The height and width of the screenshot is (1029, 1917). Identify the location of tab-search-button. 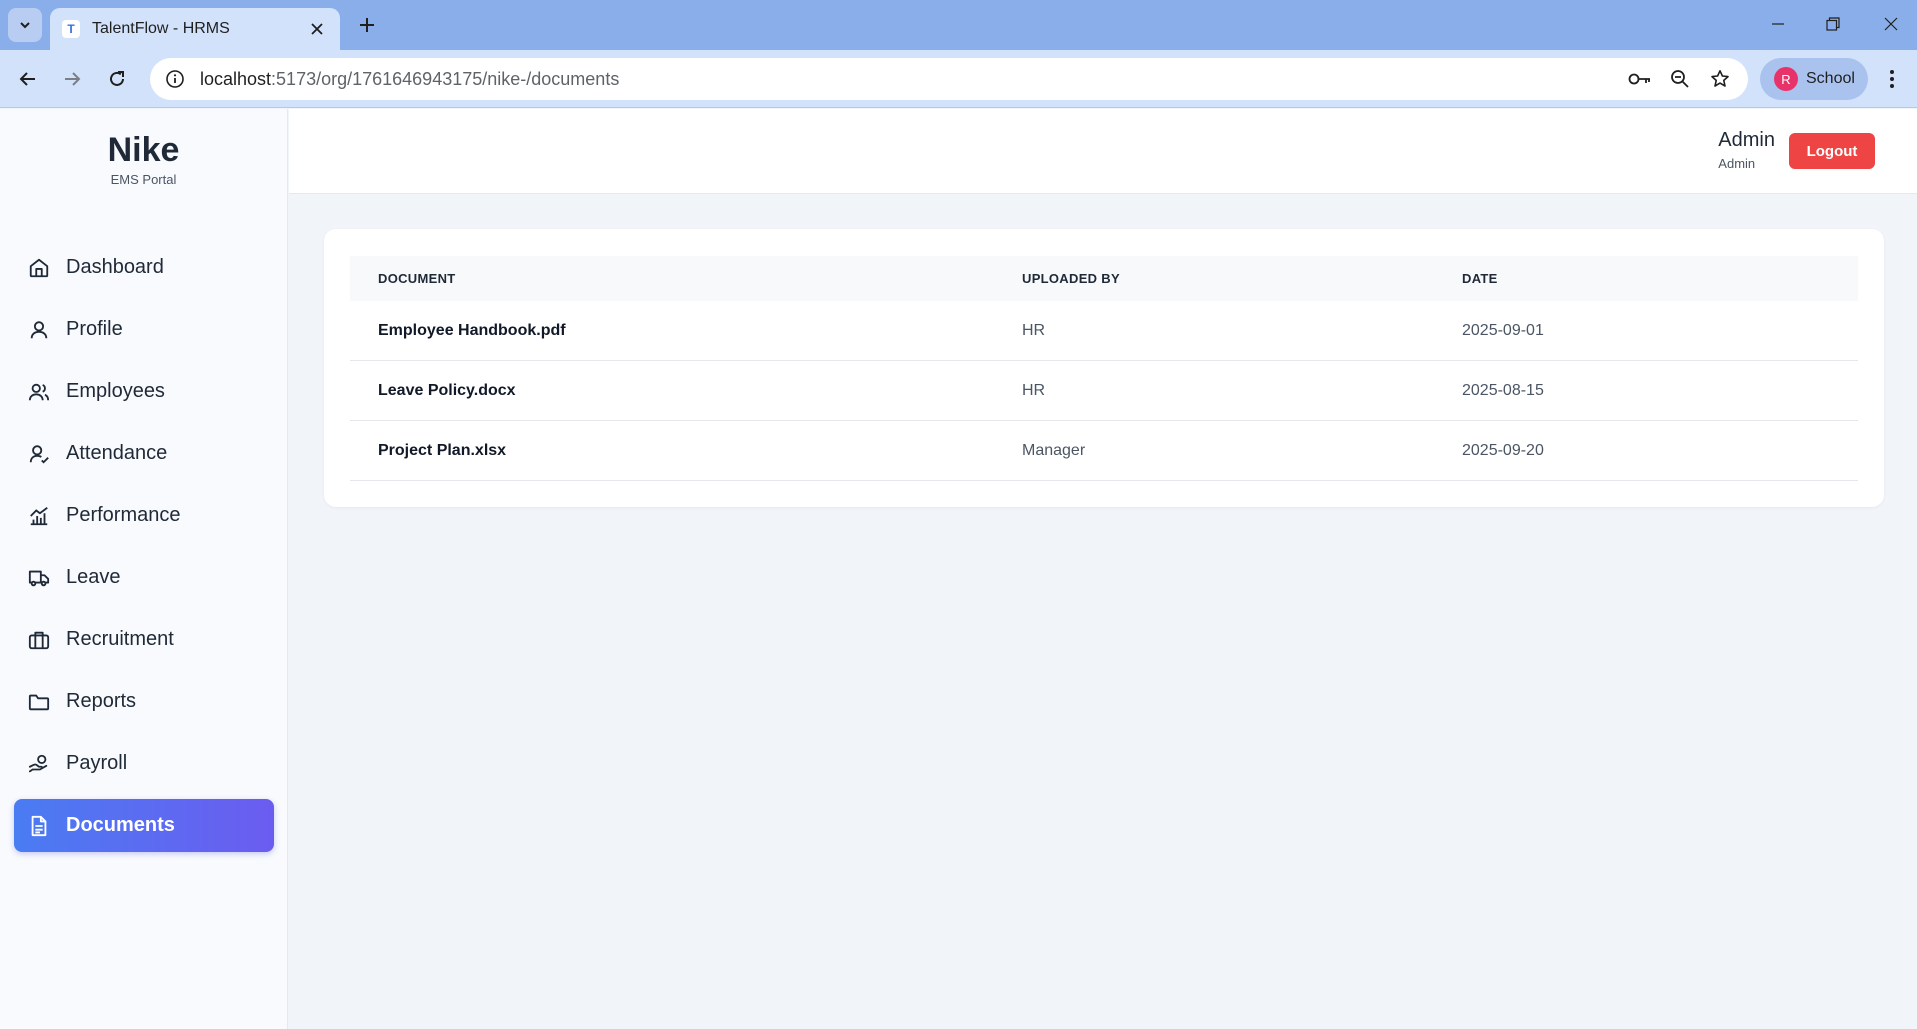
(25, 25).